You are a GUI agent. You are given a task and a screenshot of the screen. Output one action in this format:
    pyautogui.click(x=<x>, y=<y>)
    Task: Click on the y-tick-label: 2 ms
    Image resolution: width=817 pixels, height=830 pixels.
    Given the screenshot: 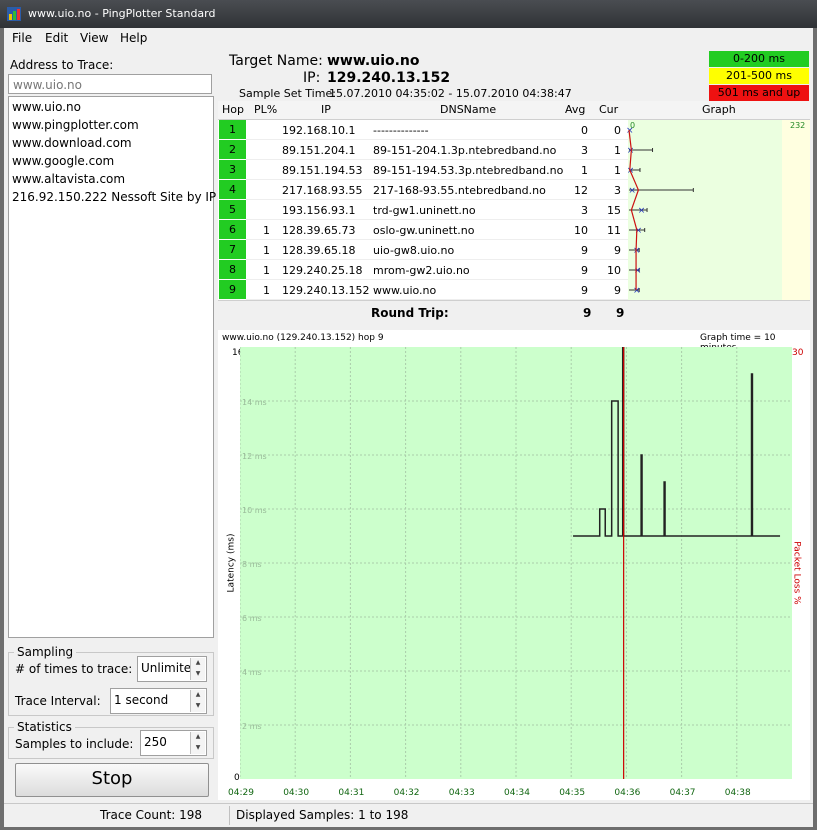 What is the action you would take?
    pyautogui.click(x=252, y=726)
    